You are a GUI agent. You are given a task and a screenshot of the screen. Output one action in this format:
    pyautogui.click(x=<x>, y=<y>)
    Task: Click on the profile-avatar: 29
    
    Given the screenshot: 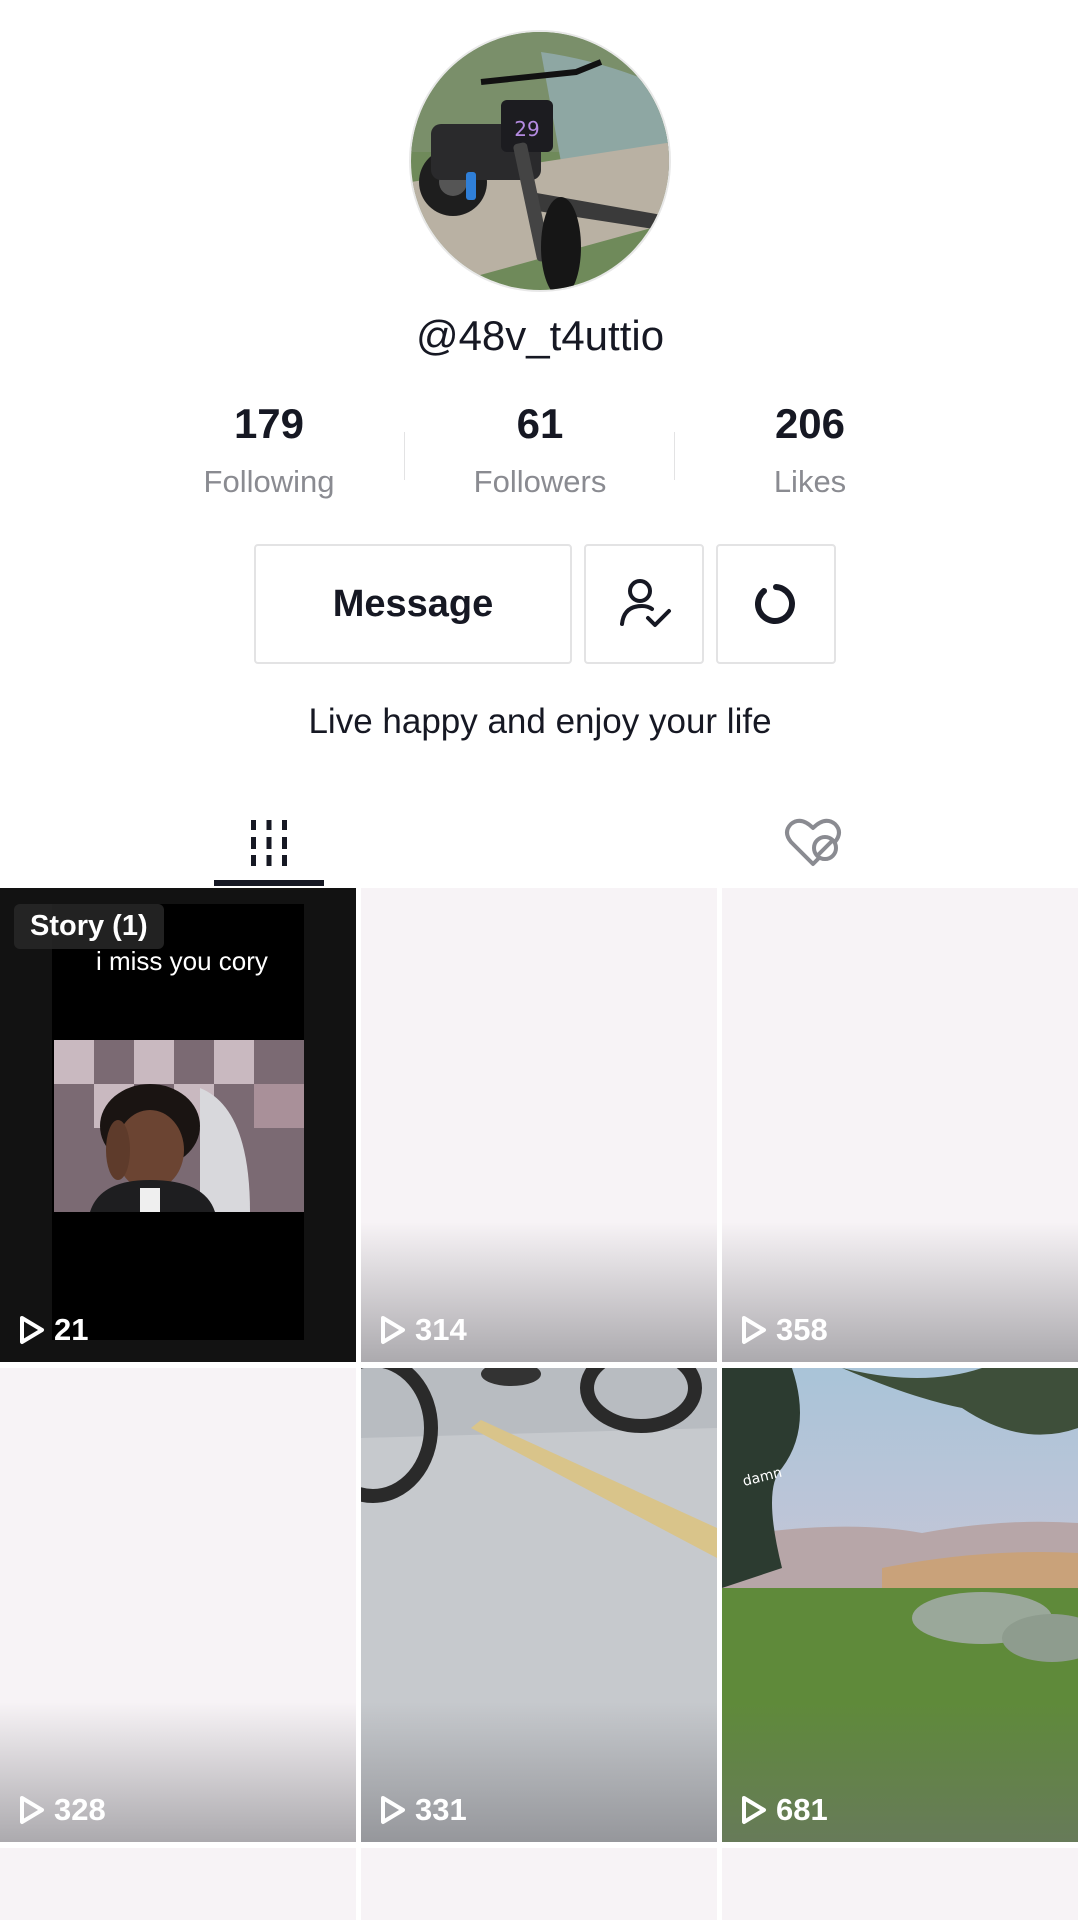 What is the action you would take?
    pyautogui.click(x=540, y=161)
    